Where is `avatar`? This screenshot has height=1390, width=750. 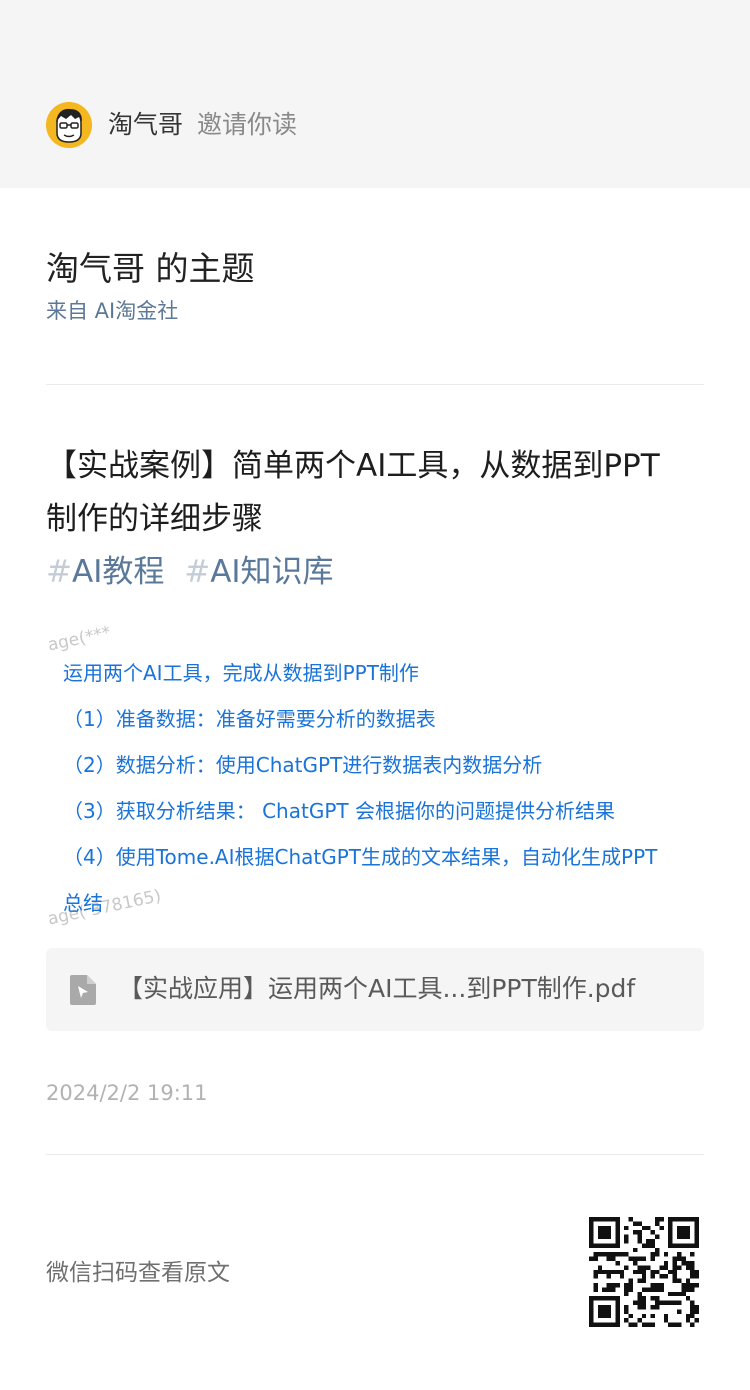
avatar is located at coordinates (69, 125).